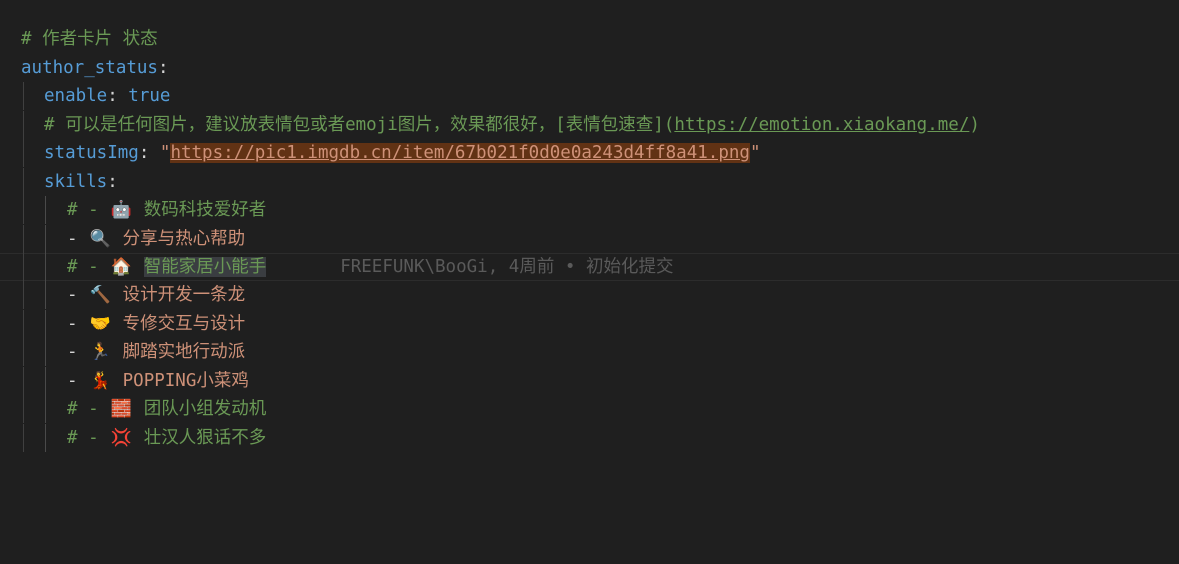 The image size is (1179, 564). I want to click on yaml-key-statusimg: statusImg, so click(91, 153).